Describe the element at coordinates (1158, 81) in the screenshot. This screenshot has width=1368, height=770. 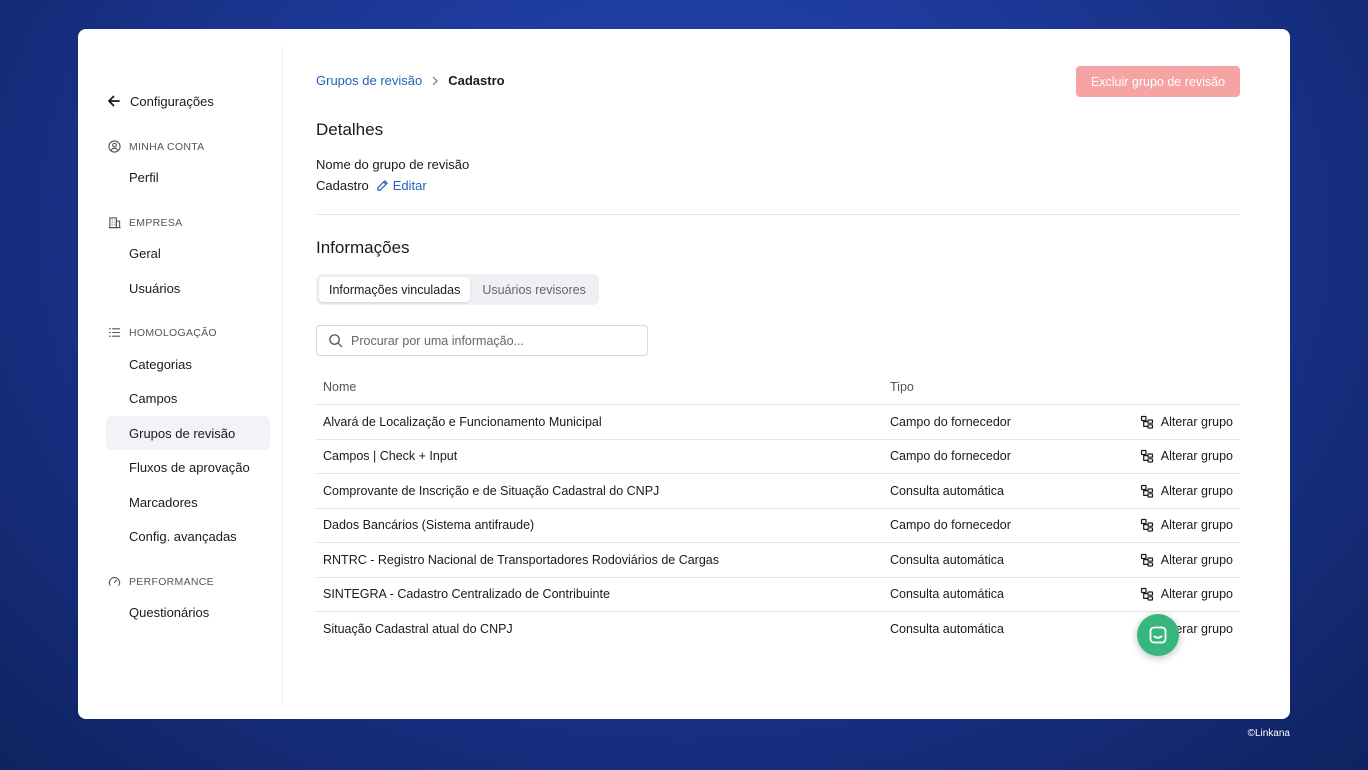
I see `delete-review-group-button: Excluir grupo de revisão` at that location.